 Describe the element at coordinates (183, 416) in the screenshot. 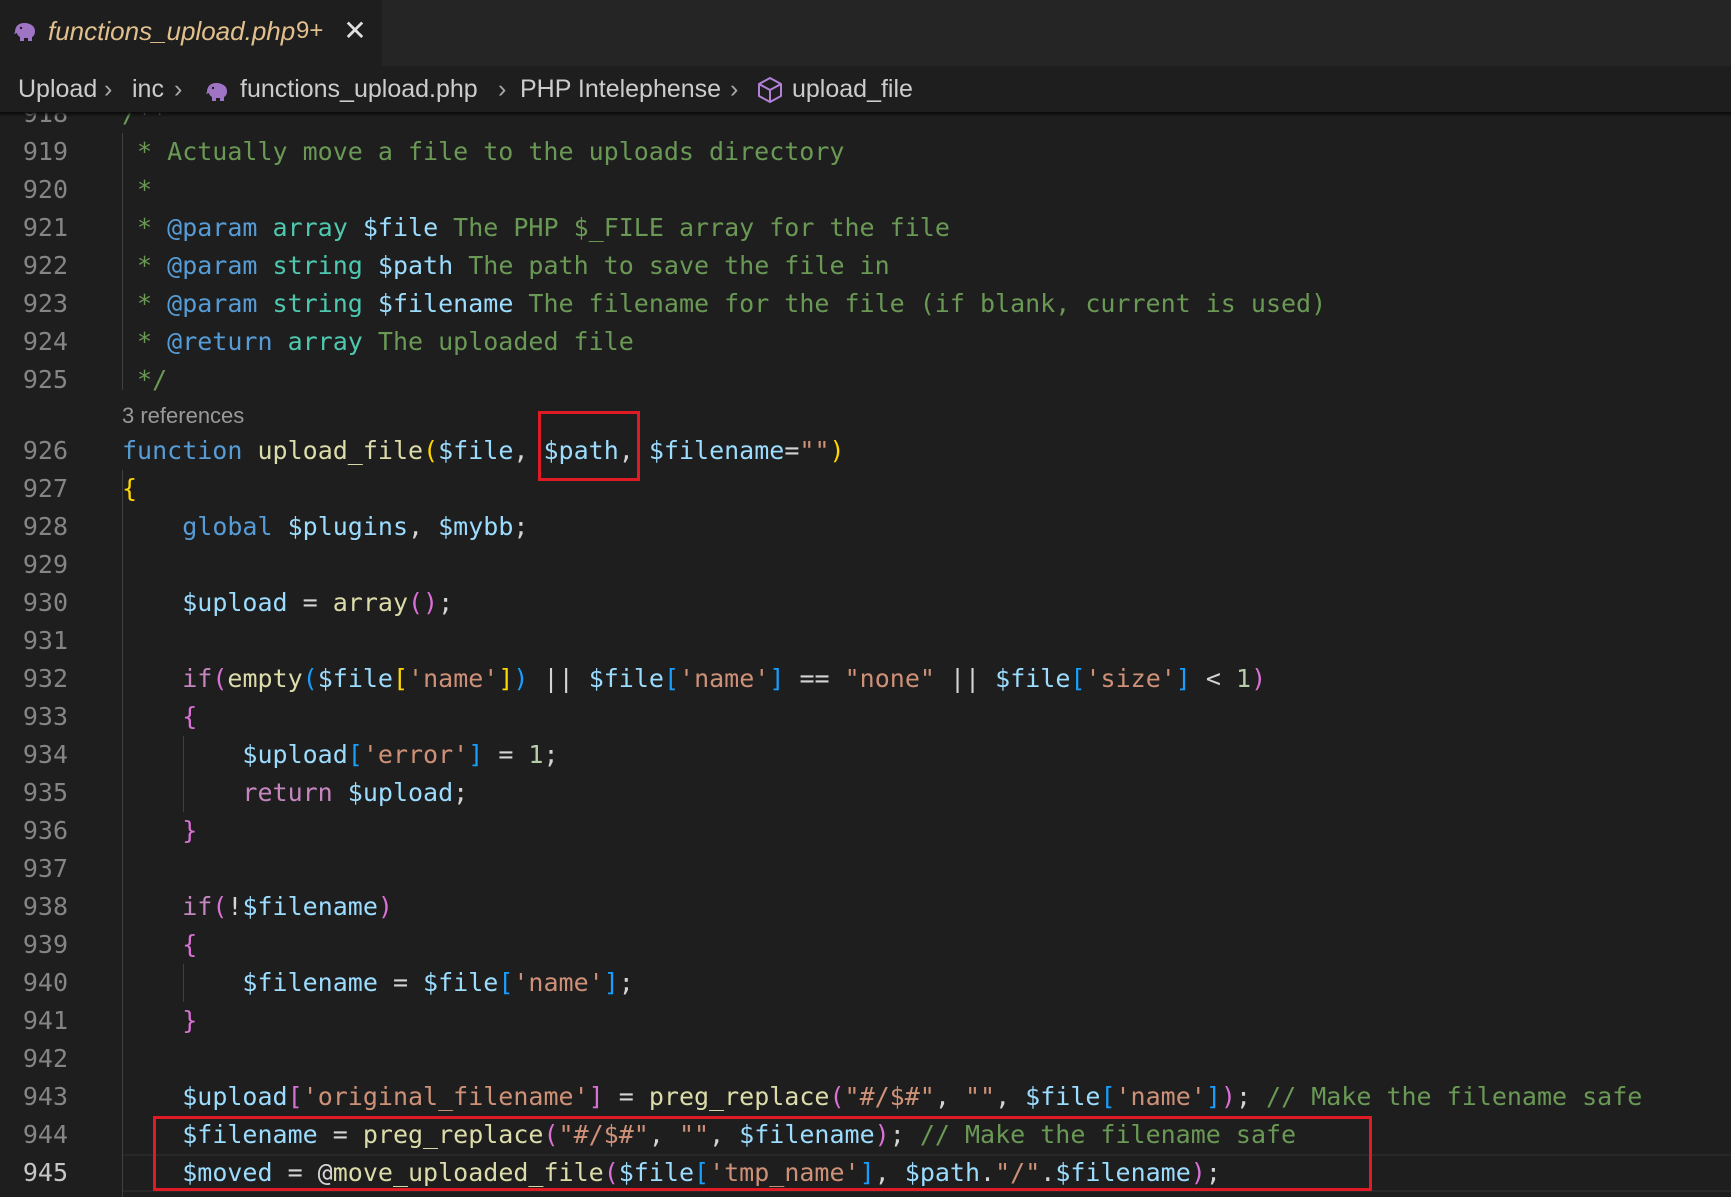

I see `codelens-references: 3 references` at that location.